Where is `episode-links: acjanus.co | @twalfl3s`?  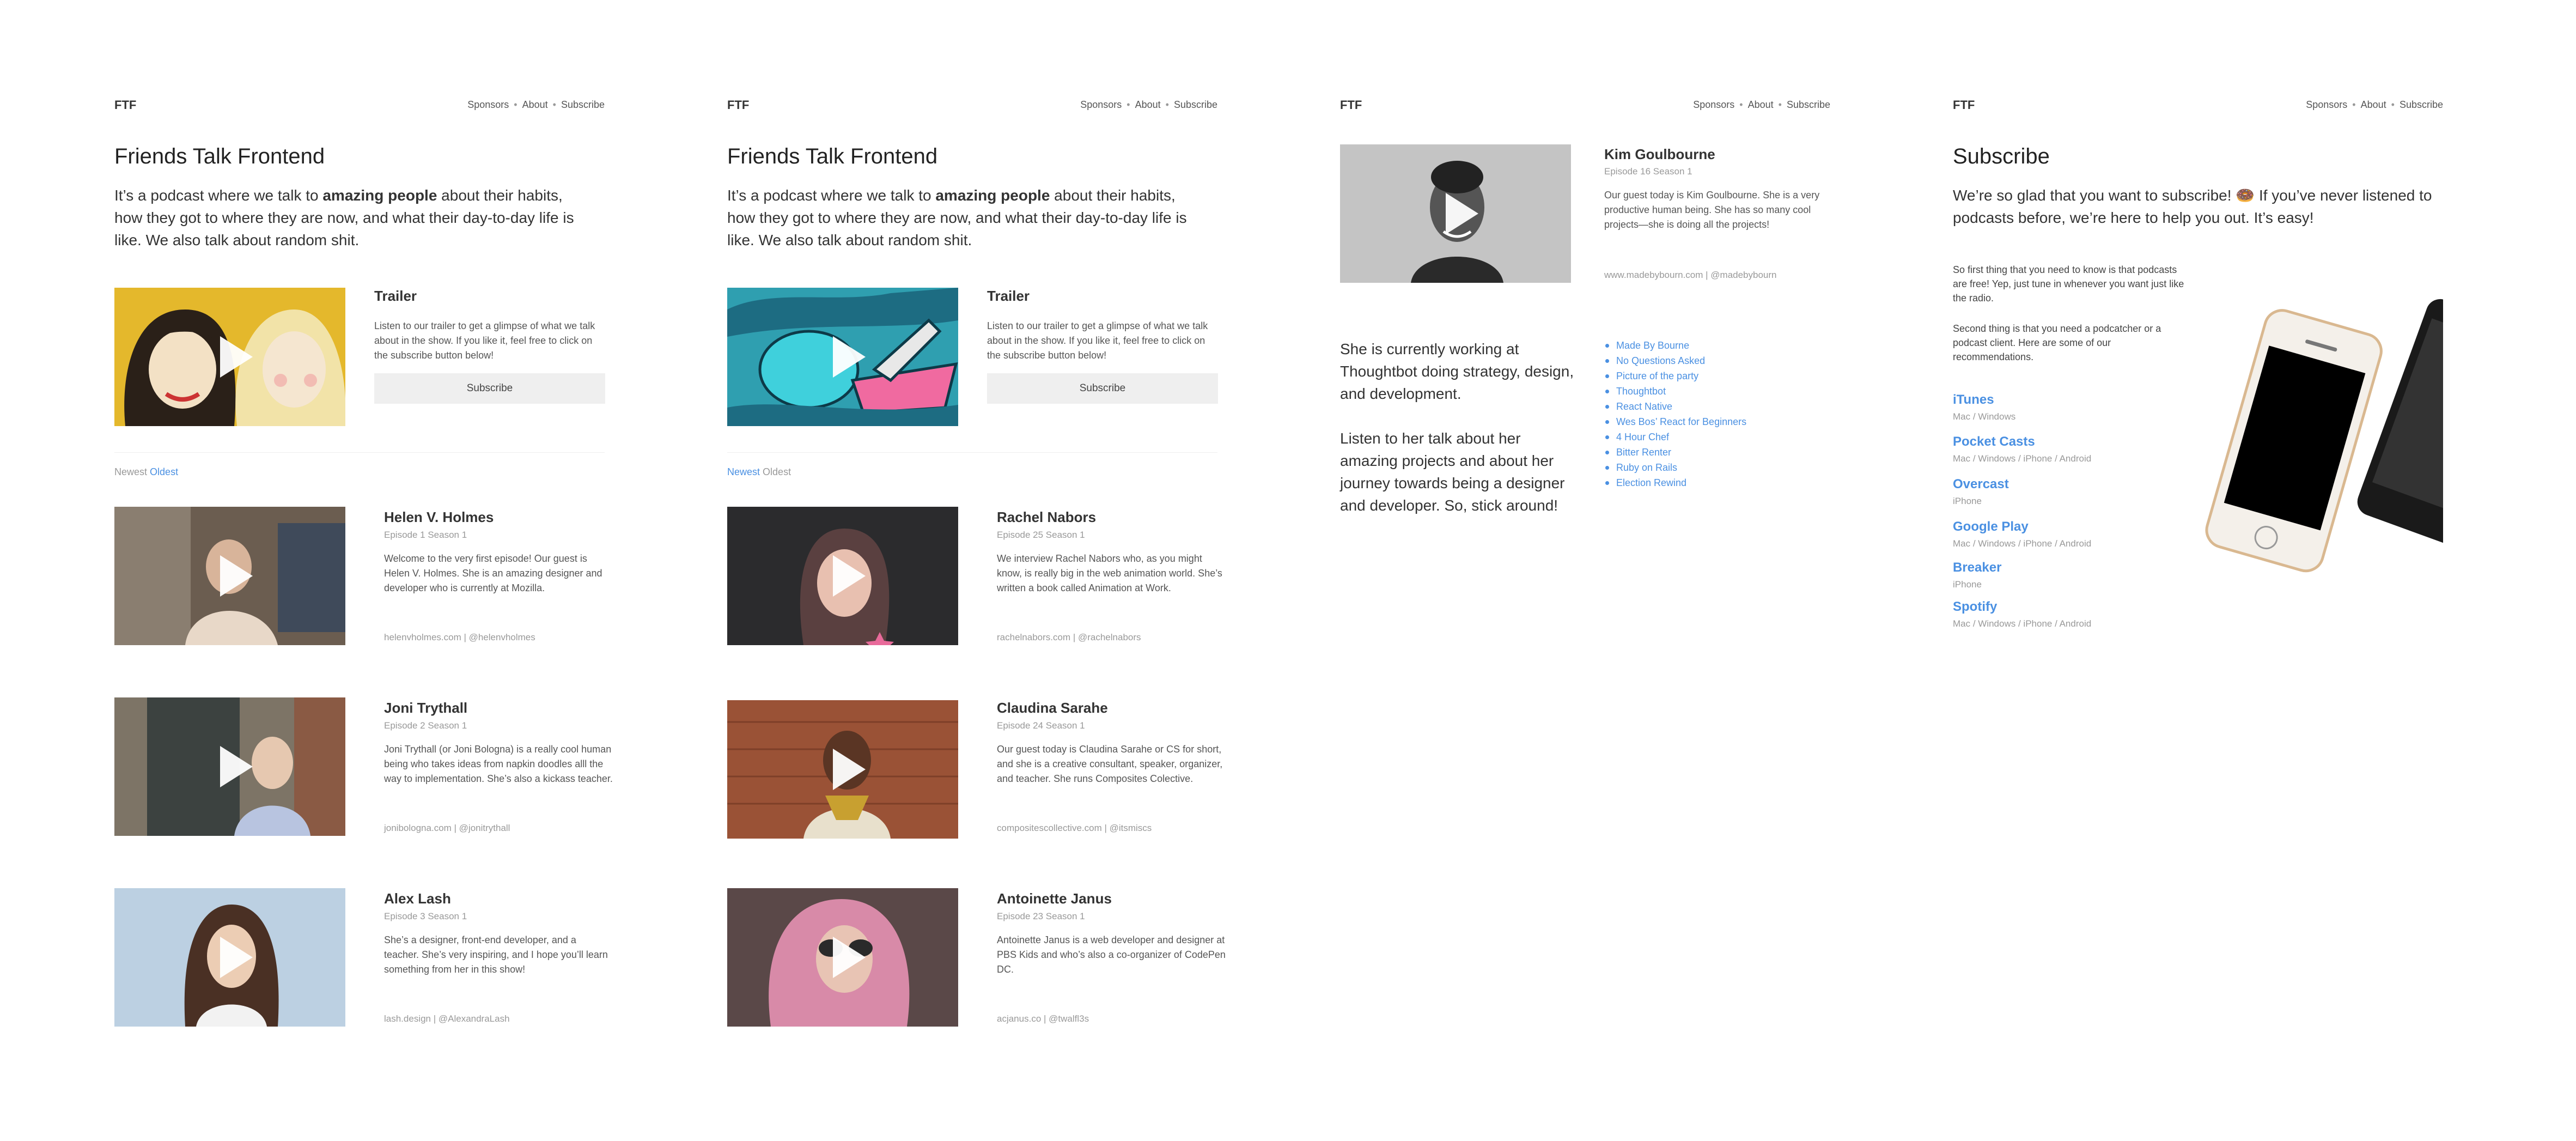
episode-links: acjanus.co | @twalfl3s is located at coordinates (1043, 1018).